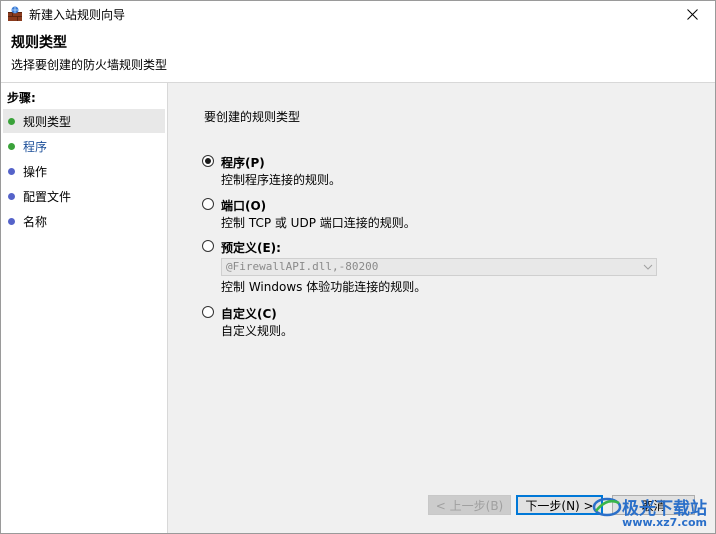 The image size is (716, 534). What do you see at coordinates (324, 287) in the screenshot?
I see `option-description: 控制 Windows 体验功能连接的规则。` at bounding box center [324, 287].